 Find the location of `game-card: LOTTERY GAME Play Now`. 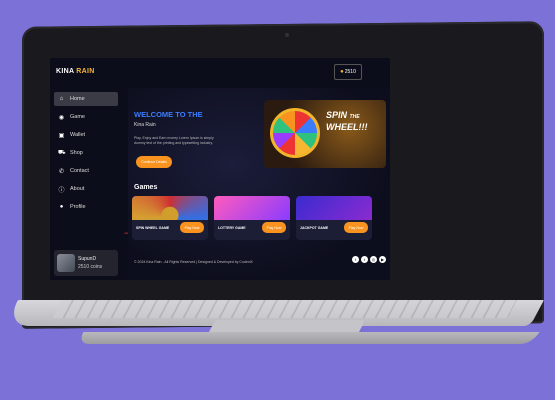

game-card: LOTTERY GAME Play Now is located at coordinates (252, 218).